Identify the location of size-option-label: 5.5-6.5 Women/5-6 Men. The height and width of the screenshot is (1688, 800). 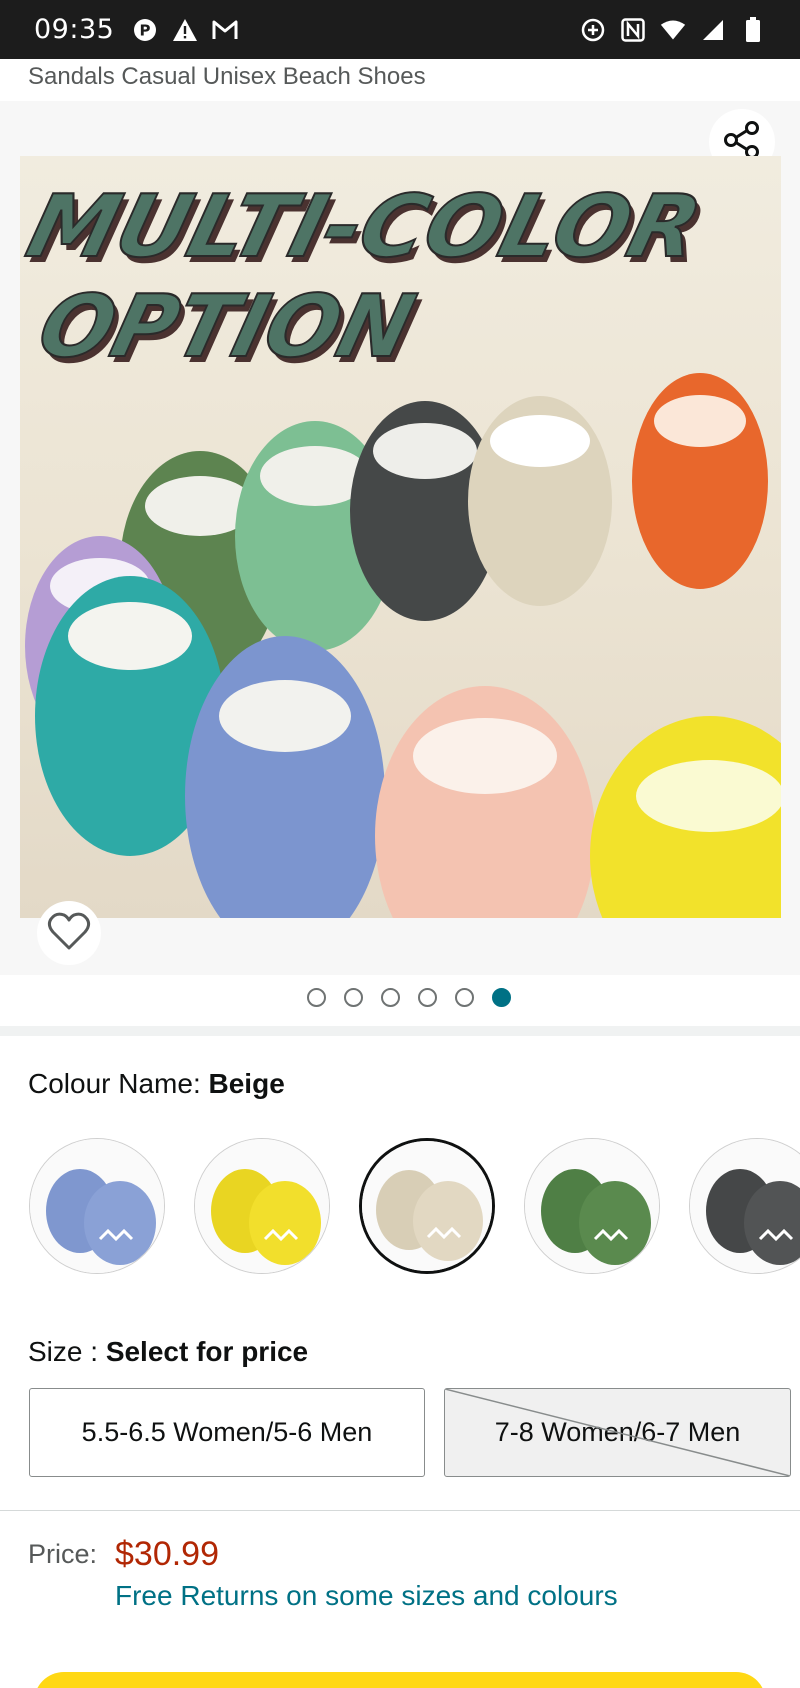
(227, 1432).